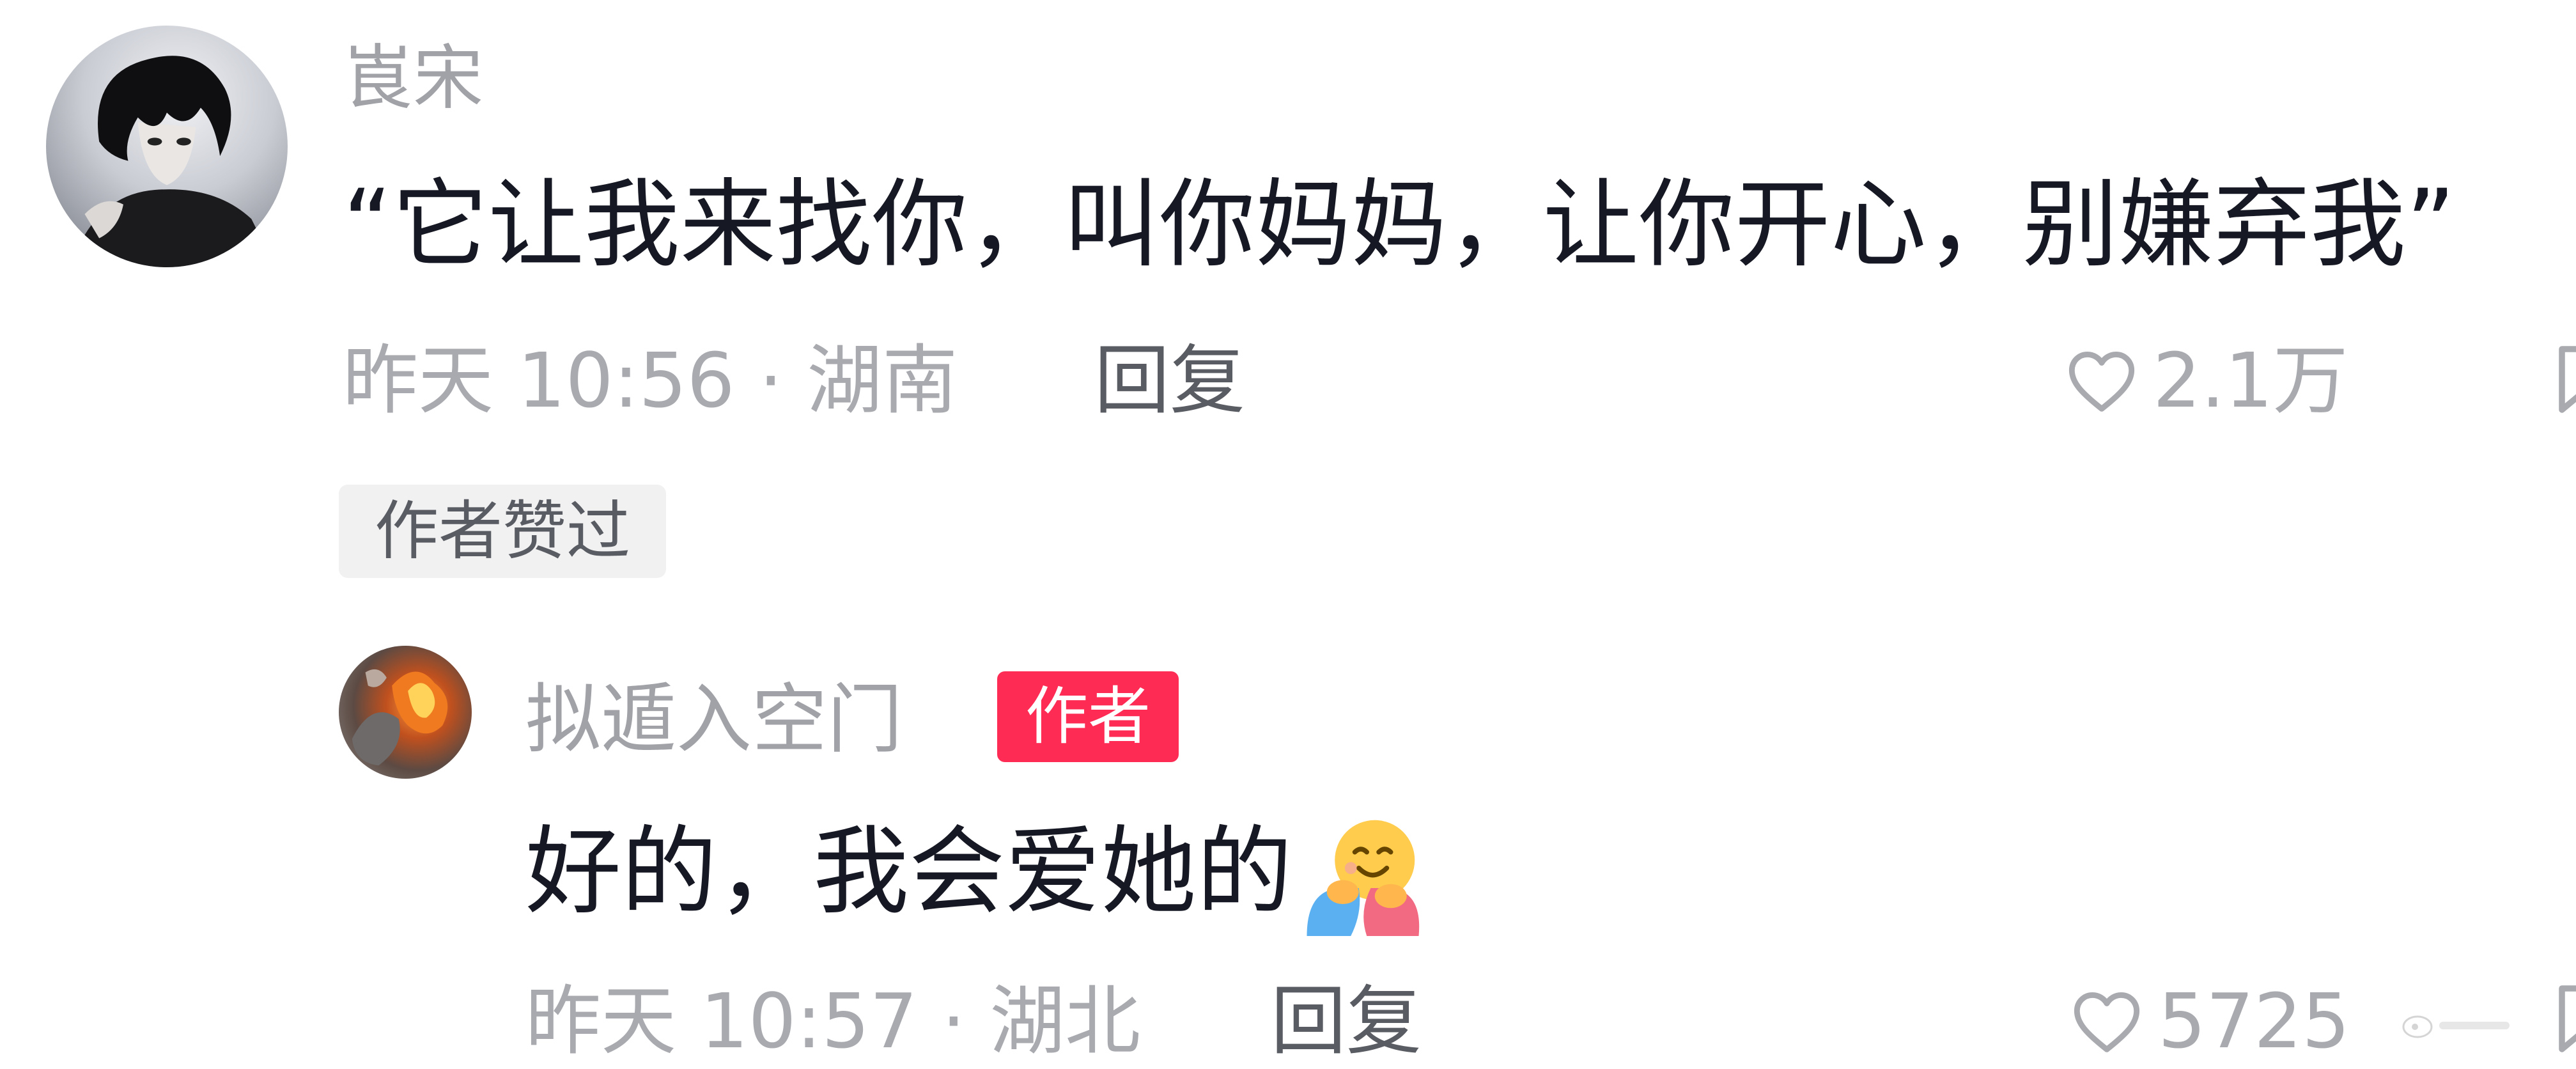 The width and height of the screenshot is (2576, 1069). I want to click on comment-text-row: 好的，我会爱她的, so click(976, 872).